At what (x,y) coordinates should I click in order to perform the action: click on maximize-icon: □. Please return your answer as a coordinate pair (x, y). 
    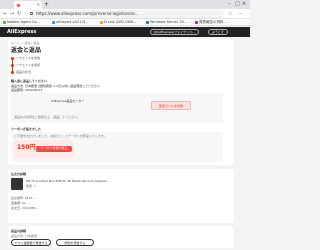
    Looking at the image, I should click on (237, 4).